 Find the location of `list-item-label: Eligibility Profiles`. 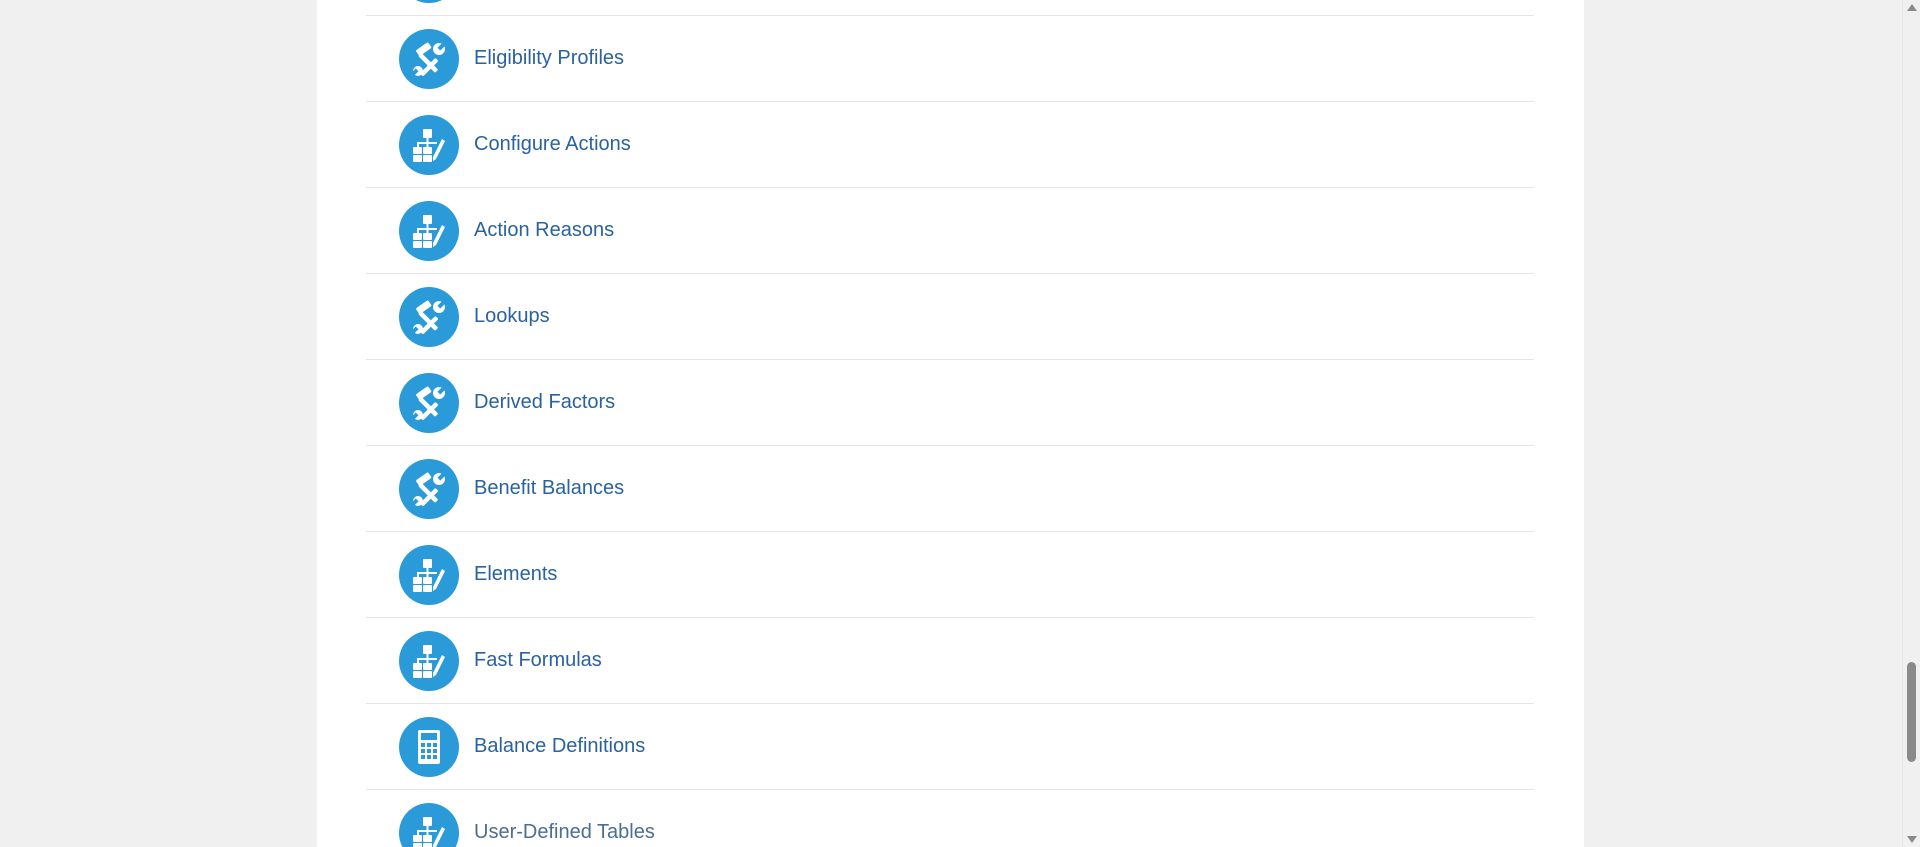

list-item-label: Eligibility Profiles is located at coordinates (549, 58).